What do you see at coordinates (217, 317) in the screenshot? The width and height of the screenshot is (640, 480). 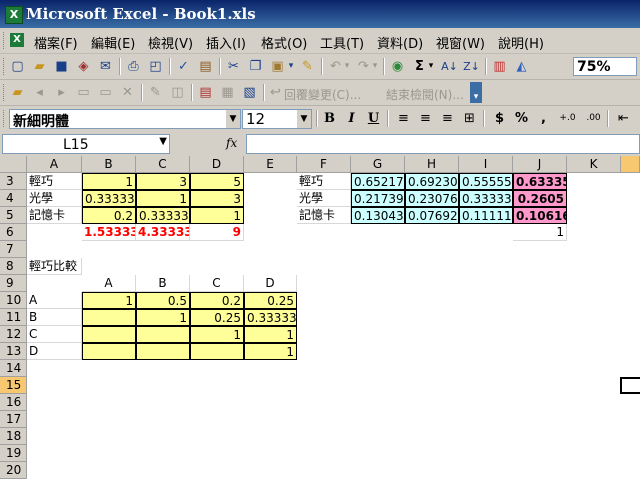 I see `cell-d11: 0.25` at bounding box center [217, 317].